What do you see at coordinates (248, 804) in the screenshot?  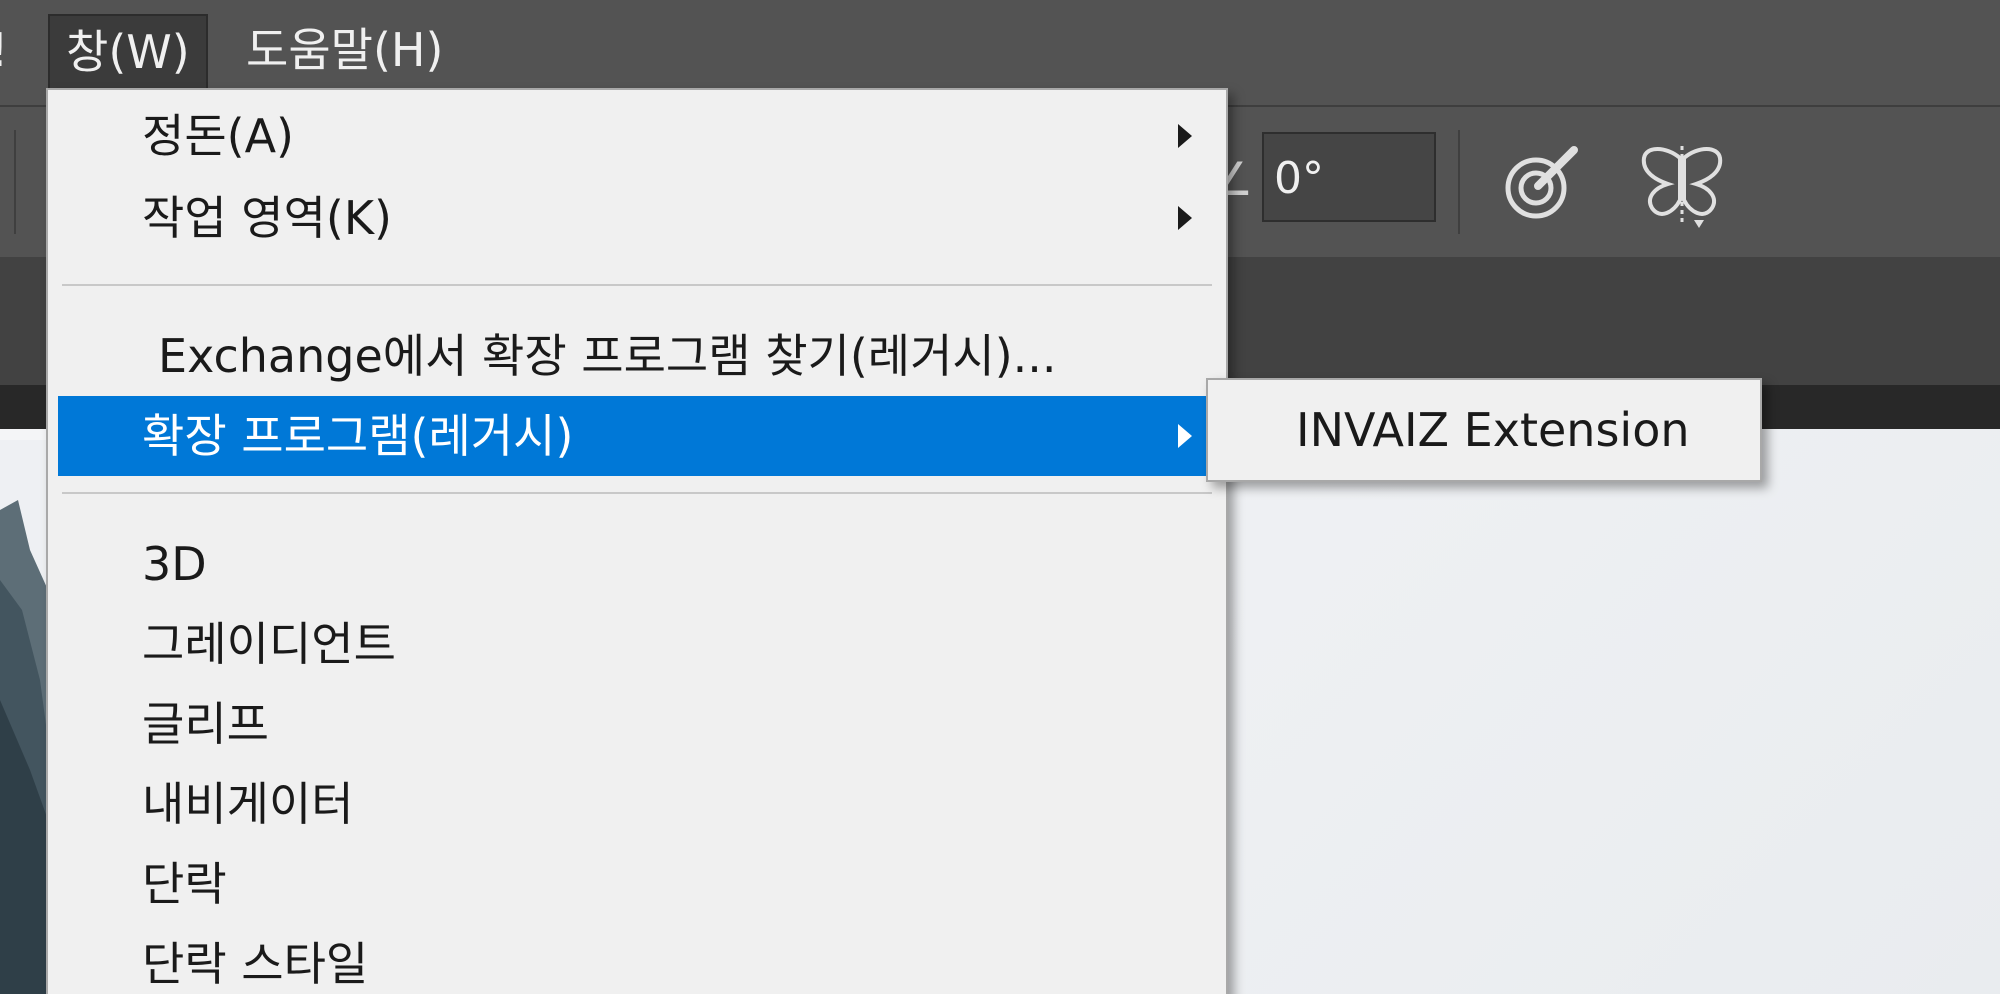 I see `menu-item-label: 내비게이터` at bounding box center [248, 804].